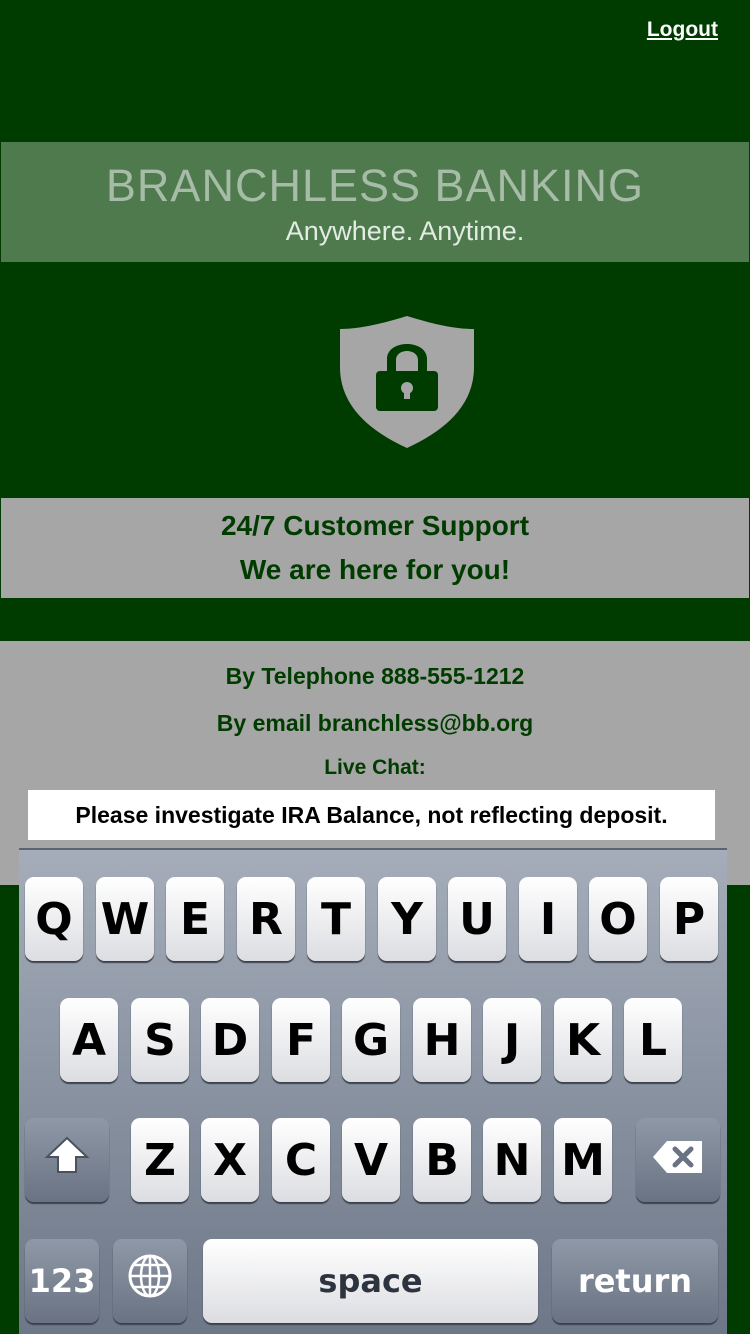  I want to click on logout-link: Logout, so click(682, 30).